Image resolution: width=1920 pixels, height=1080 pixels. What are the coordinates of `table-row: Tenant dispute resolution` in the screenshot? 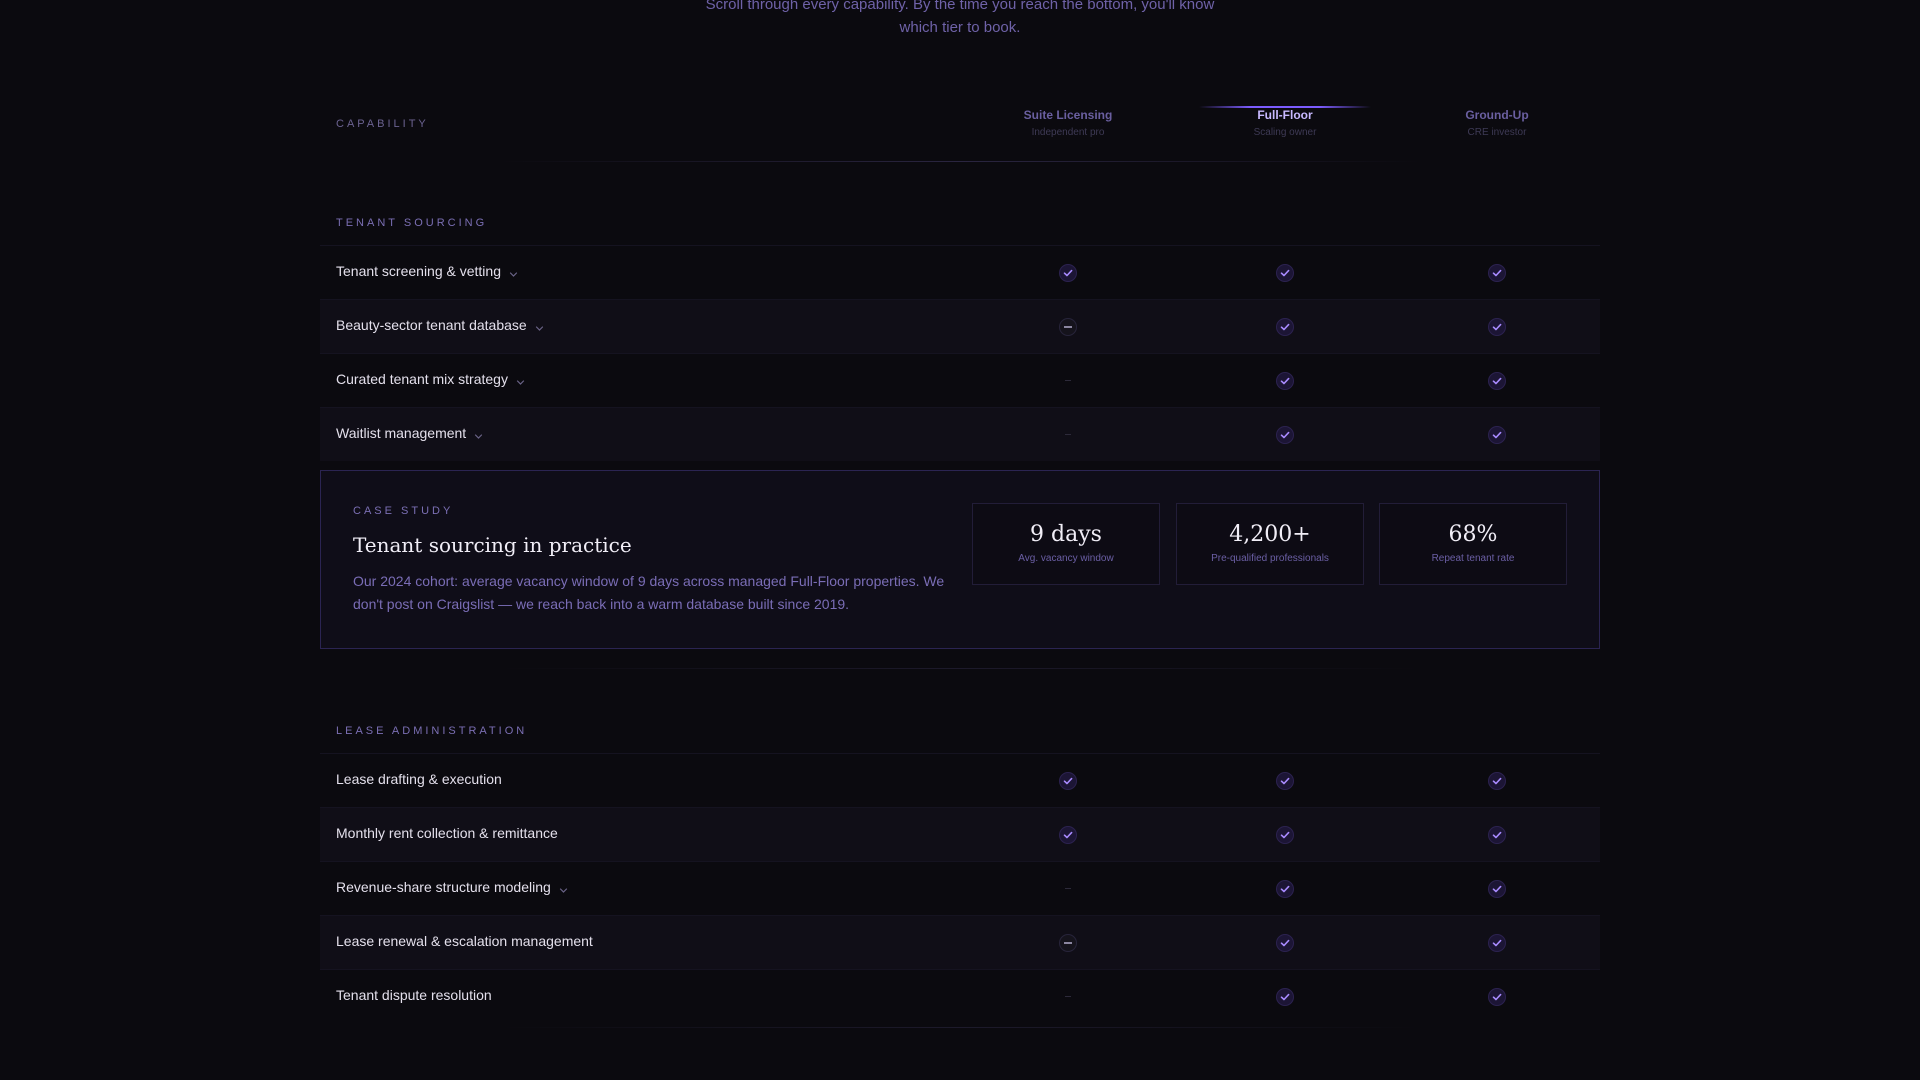 It's located at (960, 996).